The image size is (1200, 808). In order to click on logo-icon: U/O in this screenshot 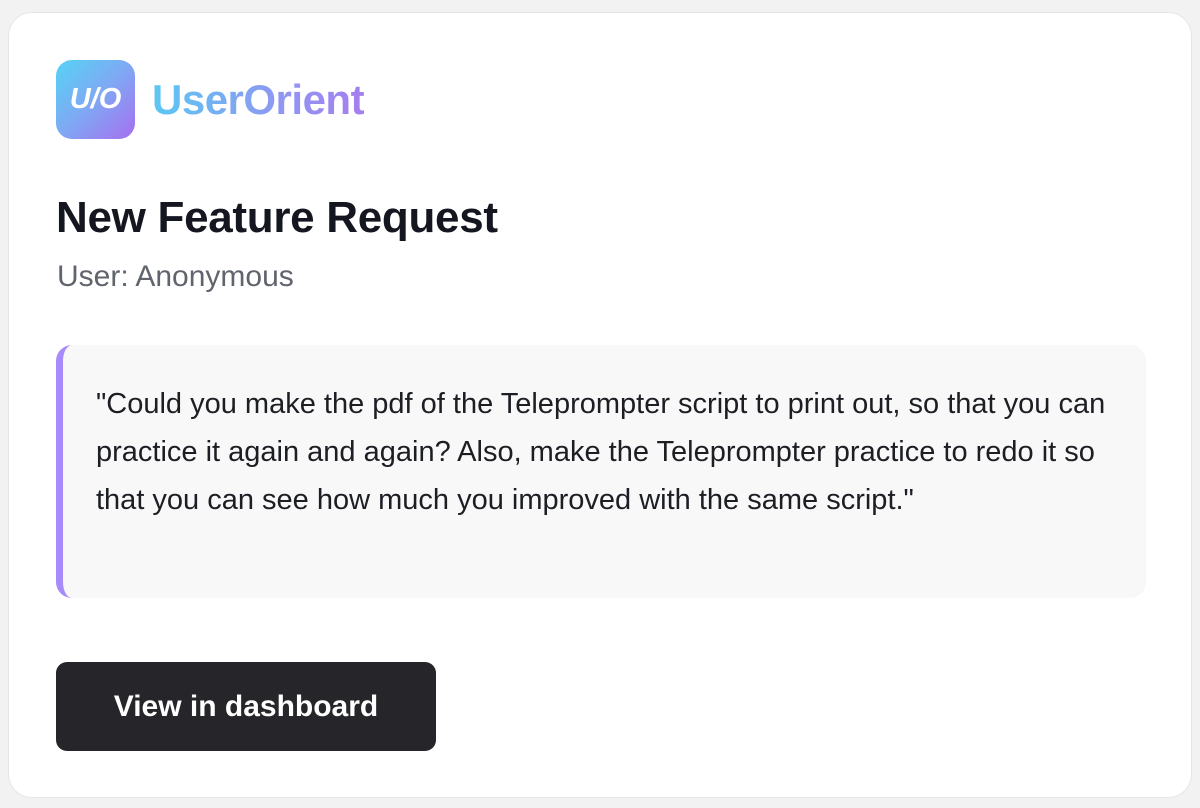, I will do `click(95, 99)`.